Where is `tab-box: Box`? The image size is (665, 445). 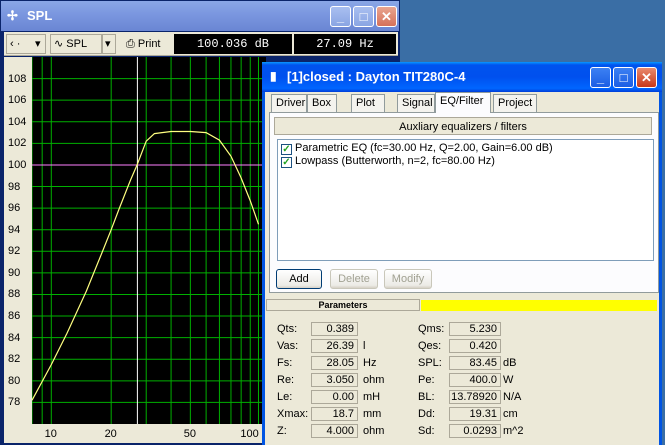
tab-box: Box is located at coordinates (322, 103).